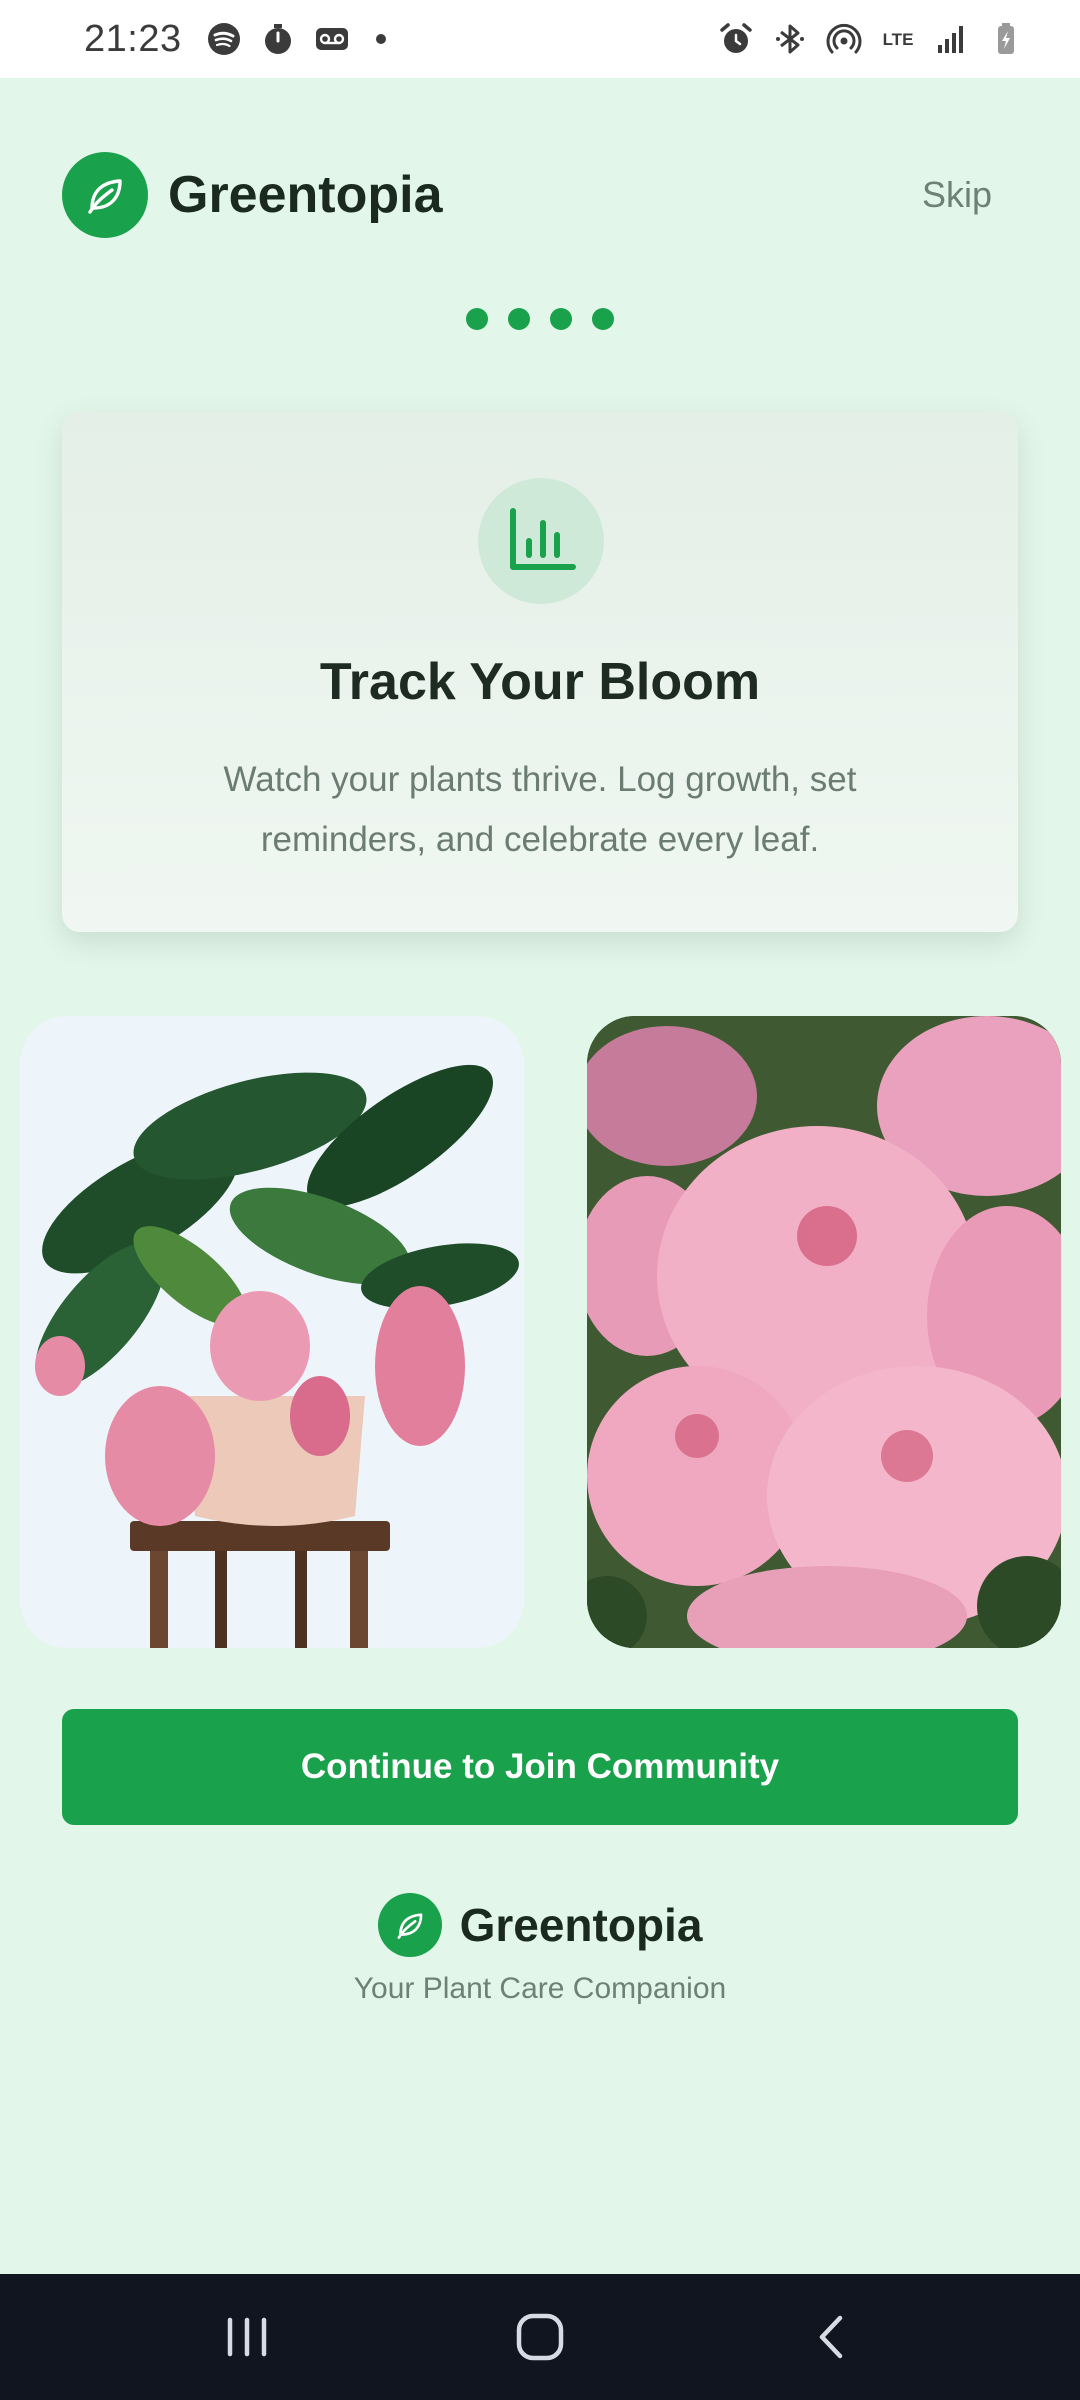  Describe the element at coordinates (833, 2337) in the screenshot. I see `back-icon` at that location.